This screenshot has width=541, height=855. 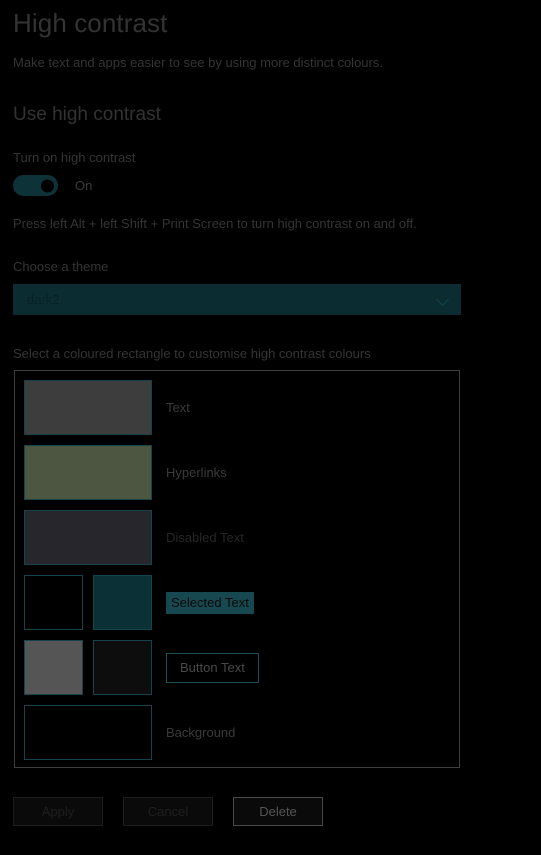 What do you see at coordinates (43, 299) in the screenshot?
I see `theme-select-value: dark2` at bounding box center [43, 299].